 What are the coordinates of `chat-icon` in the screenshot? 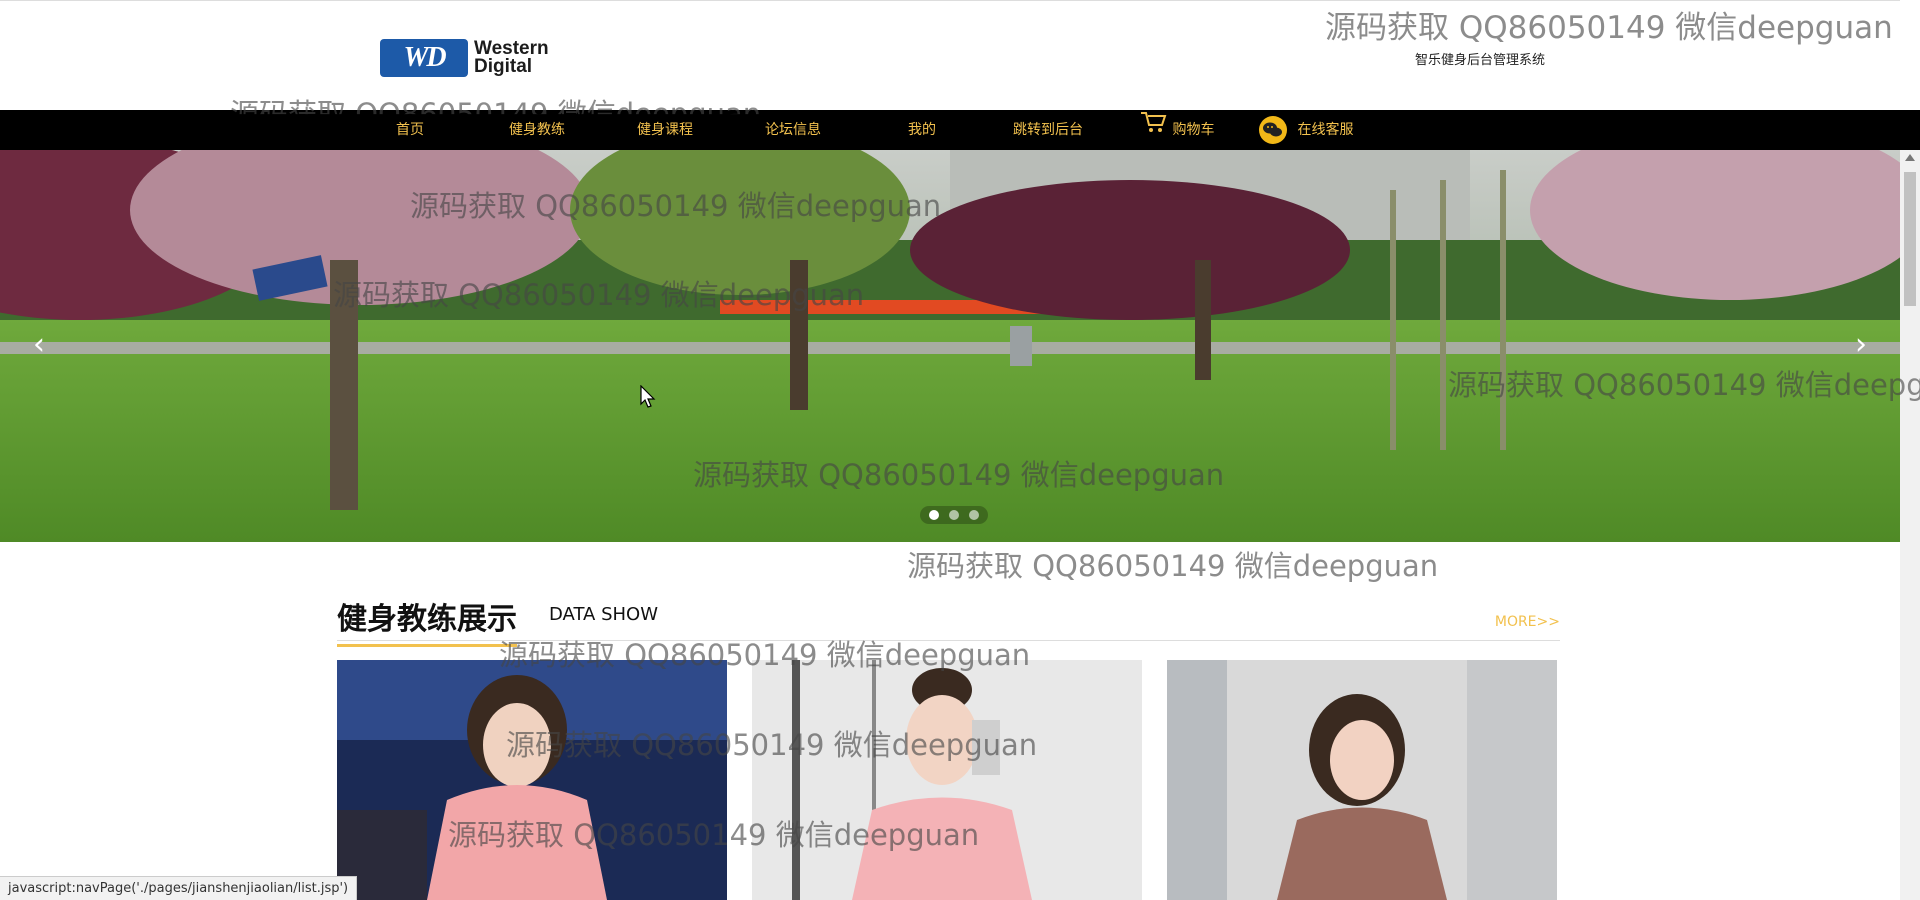 It's located at (1273, 130).